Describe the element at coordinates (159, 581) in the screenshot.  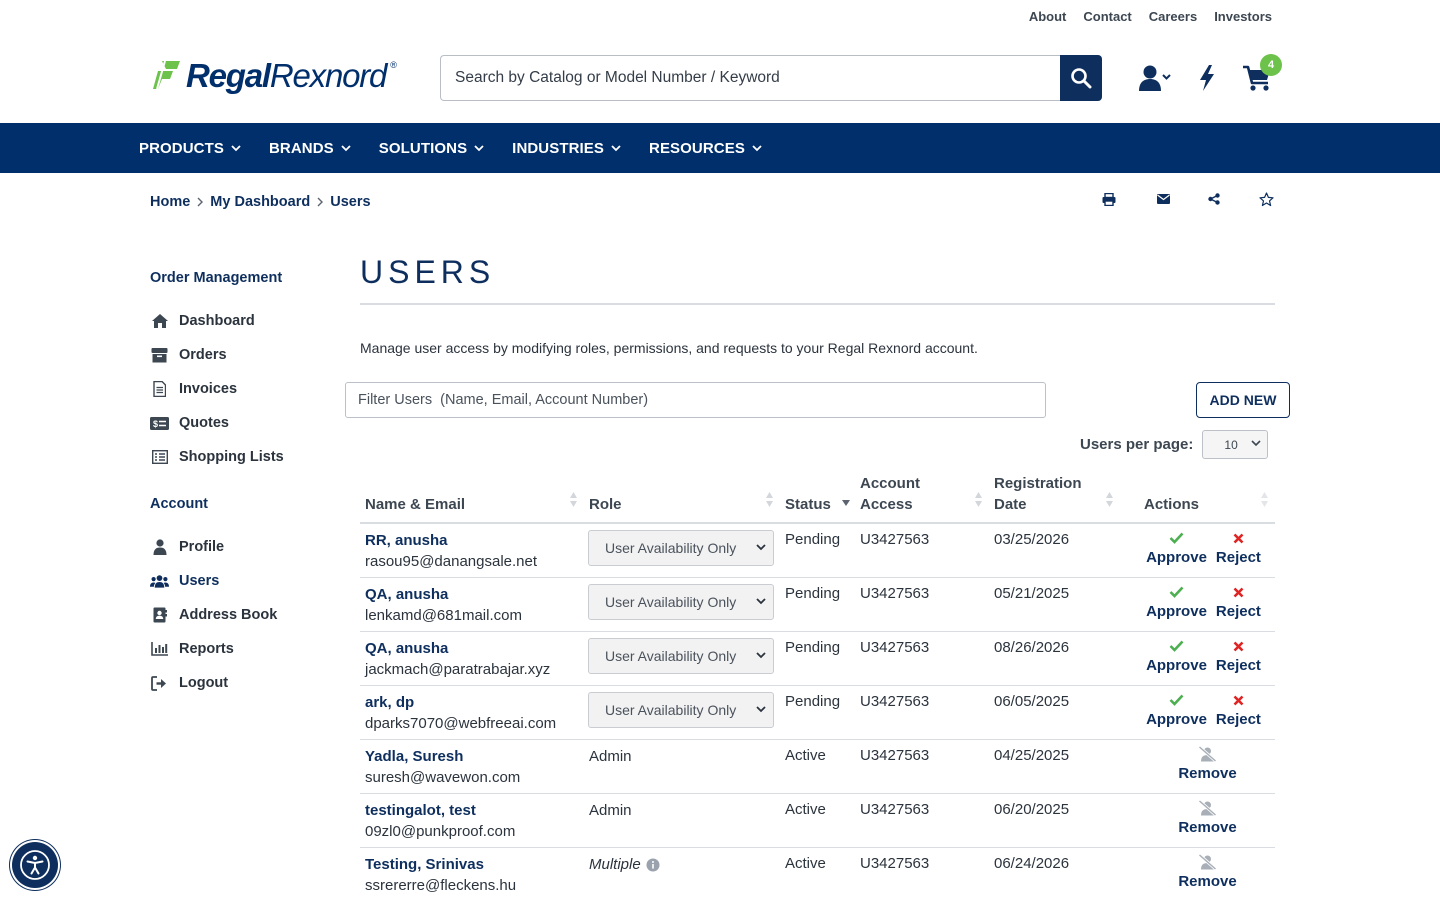
I see `users-icon` at that location.